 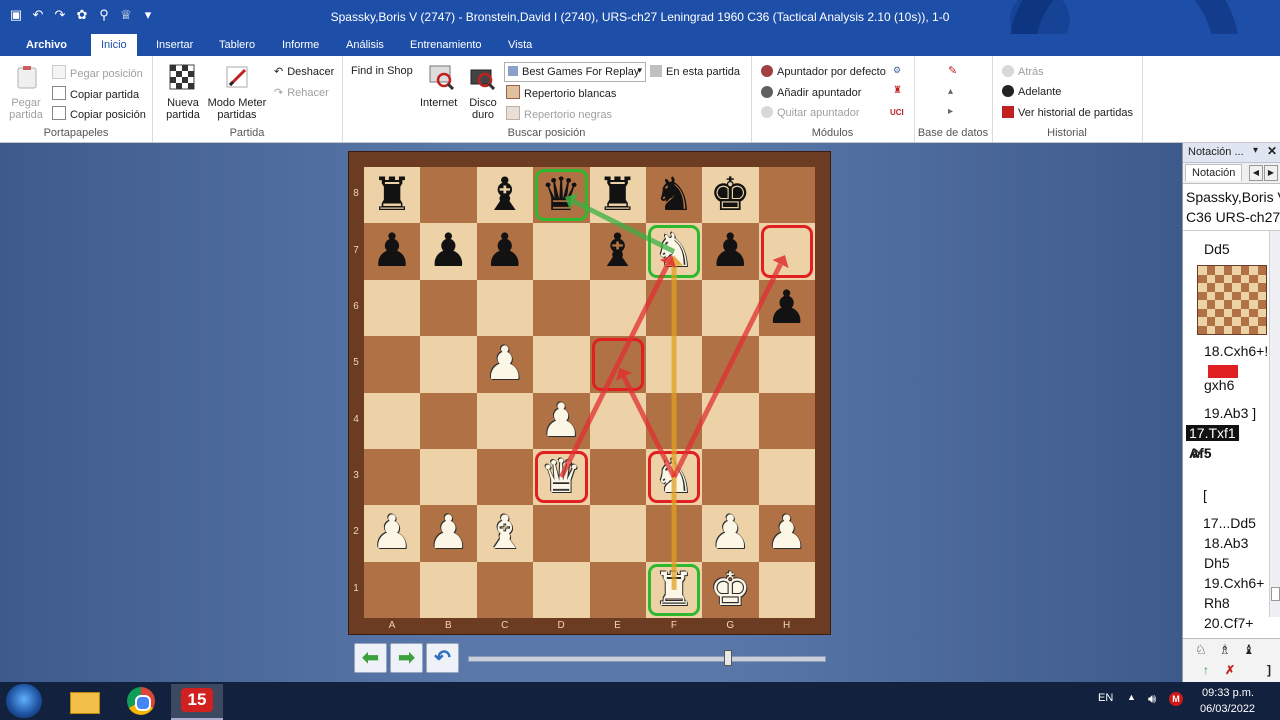 What do you see at coordinates (1226, 543) in the screenshot?
I see `move-8: 18.Ab3` at bounding box center [1226, 543].